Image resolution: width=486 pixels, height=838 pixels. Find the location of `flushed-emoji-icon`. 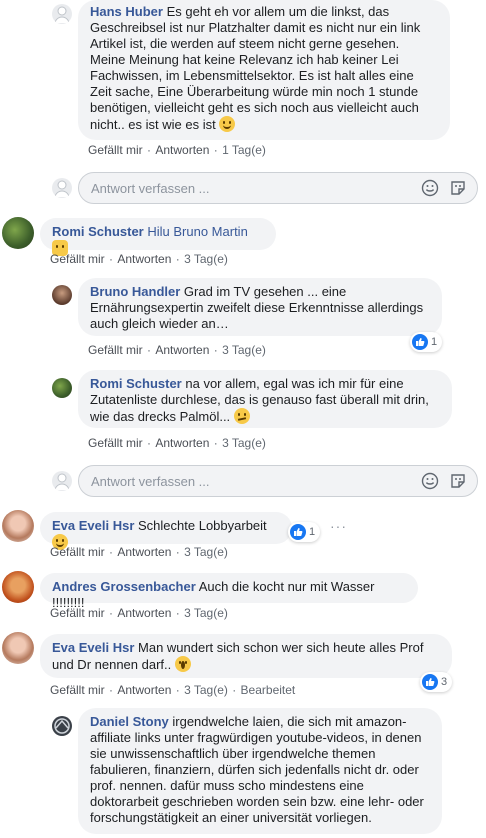

flushed-emoji-icon is located at coordinates (182, 664).